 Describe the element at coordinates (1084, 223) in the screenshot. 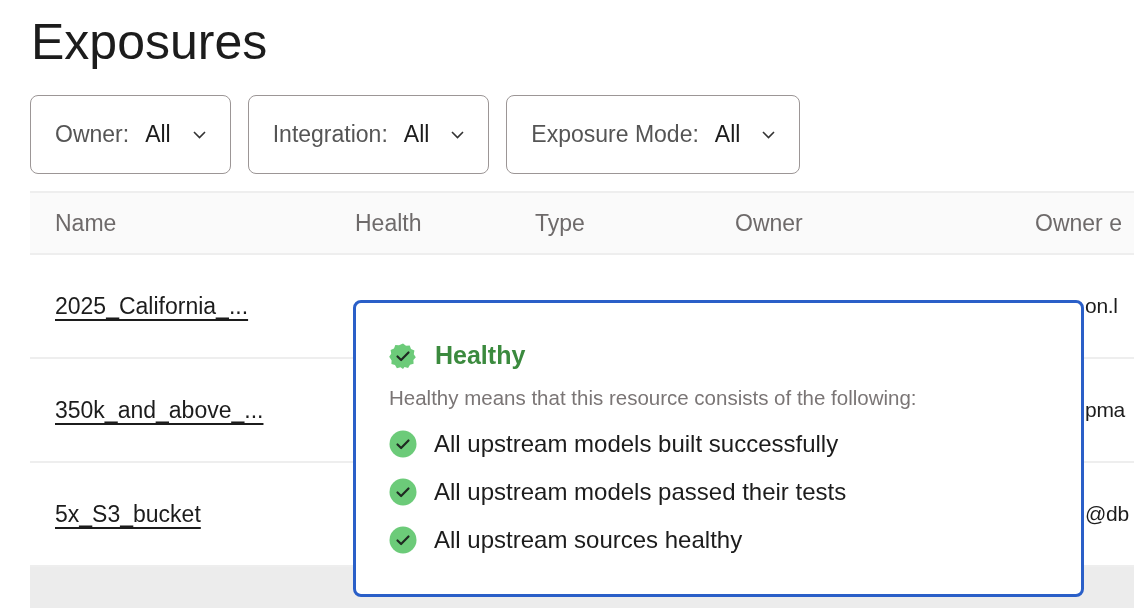

I see `column-header: Owner e` at that location.